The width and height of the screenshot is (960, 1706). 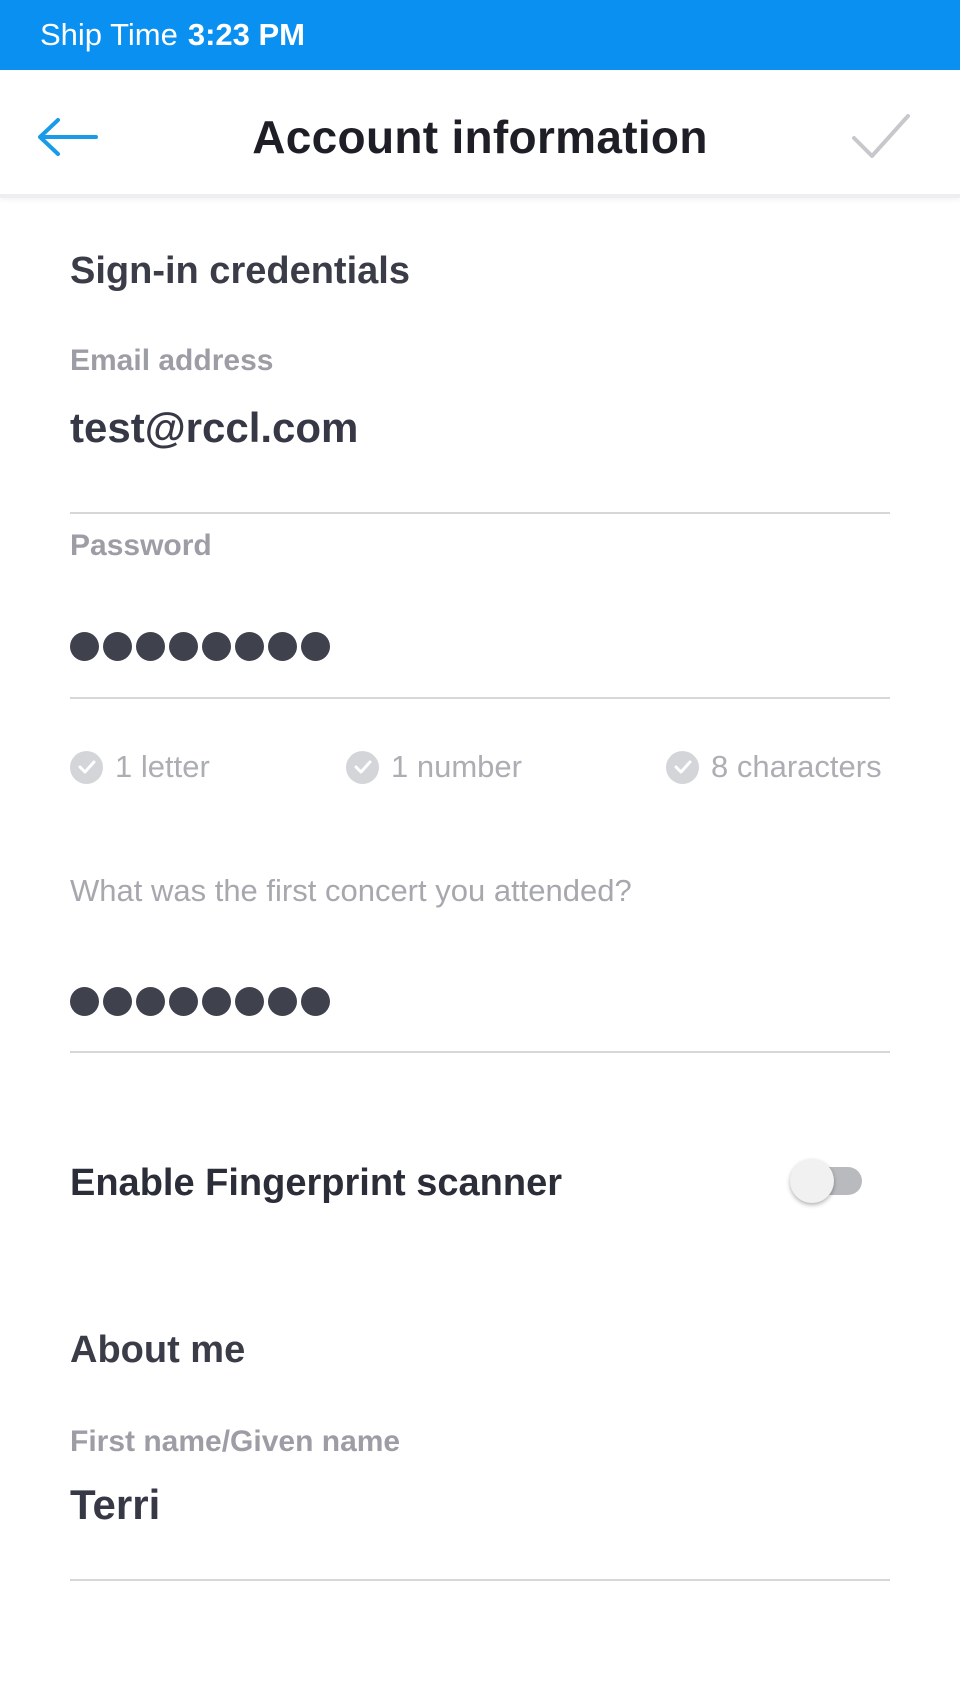 I want to click on requirement-label: 1 number, so click(x=456, y=766).